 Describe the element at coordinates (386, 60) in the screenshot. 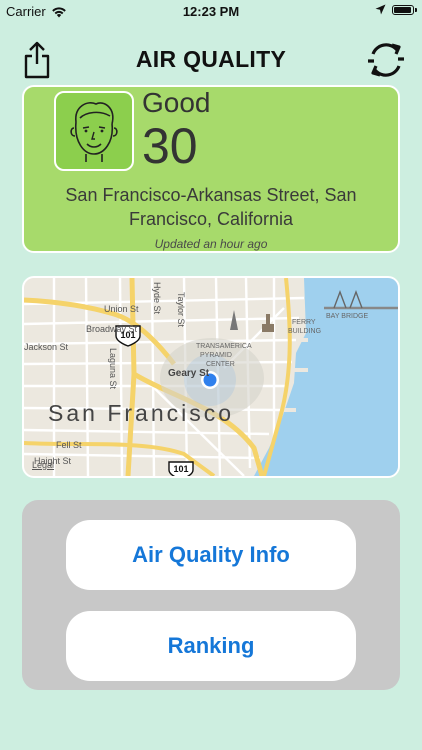

I see `refresh-icon` at that location.